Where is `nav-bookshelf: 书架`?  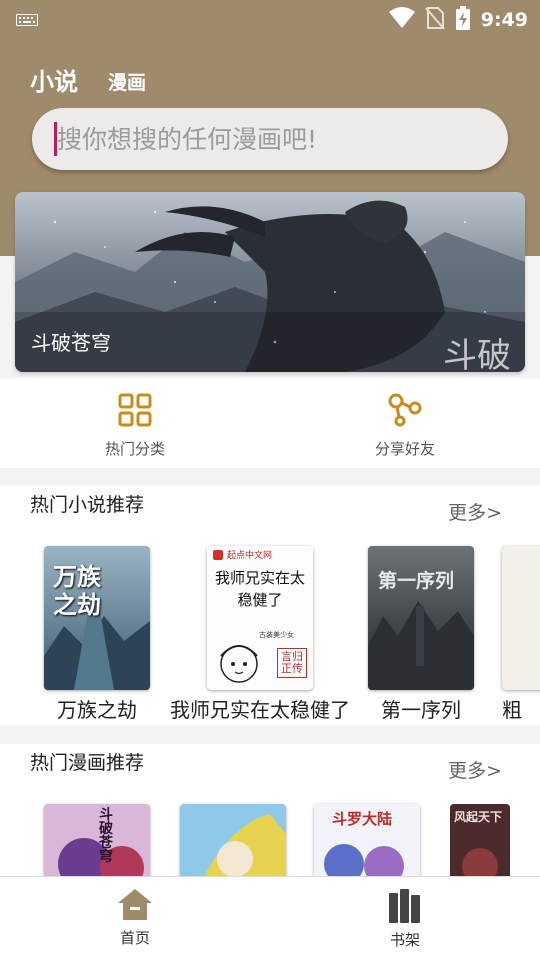 nav-bookshelf: 书架 is located at coordinates (405, 918).